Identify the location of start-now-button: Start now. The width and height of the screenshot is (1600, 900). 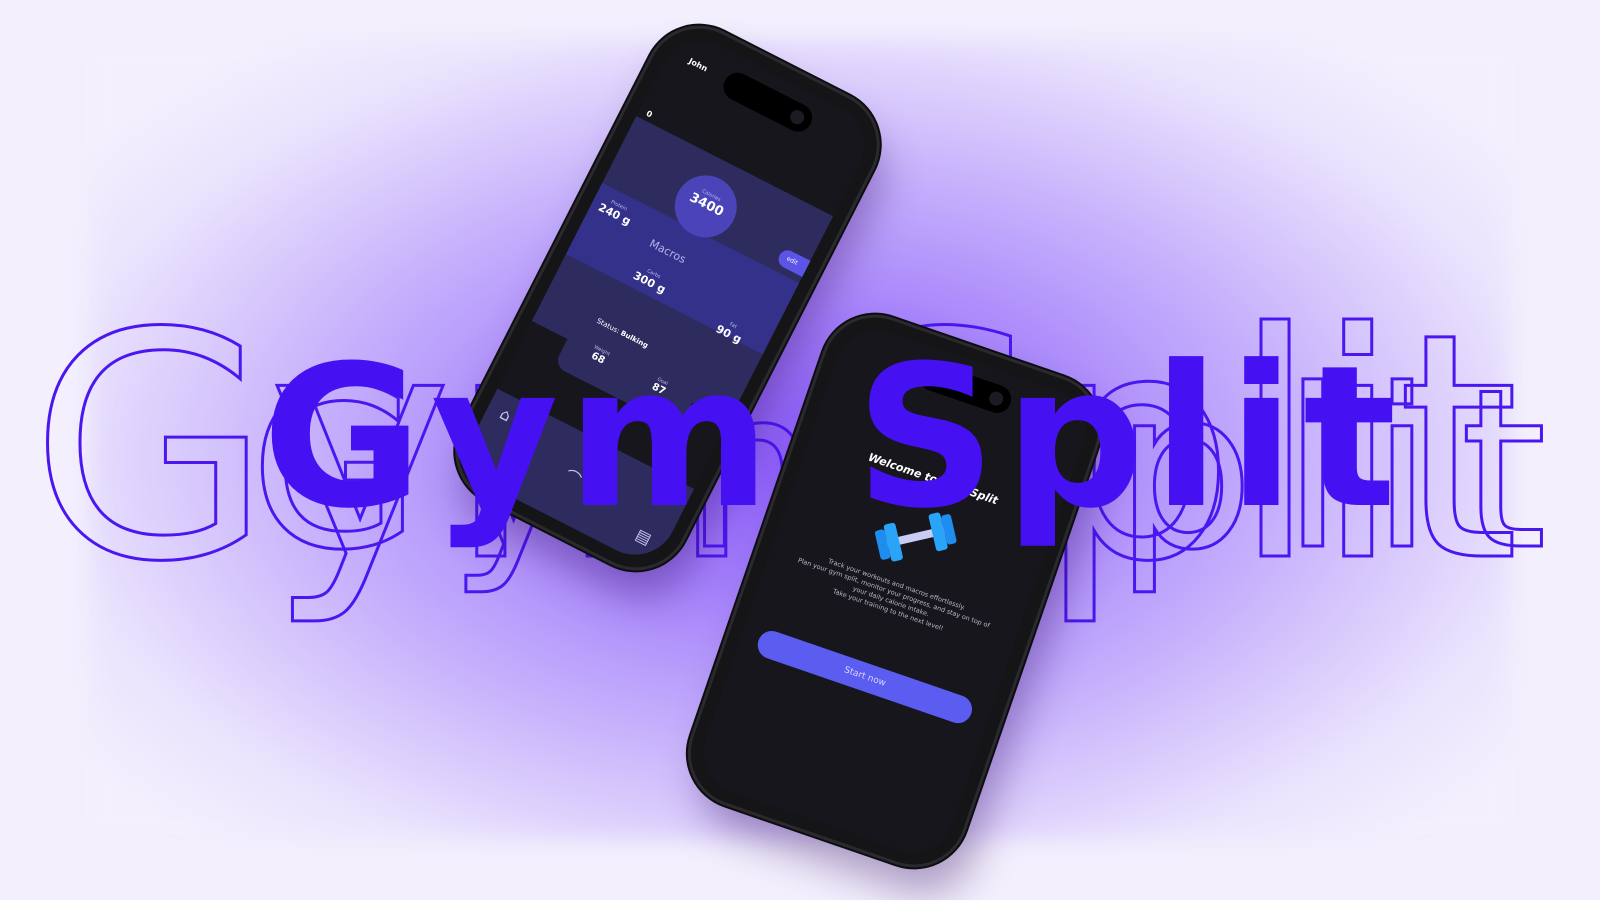
(864, 677).